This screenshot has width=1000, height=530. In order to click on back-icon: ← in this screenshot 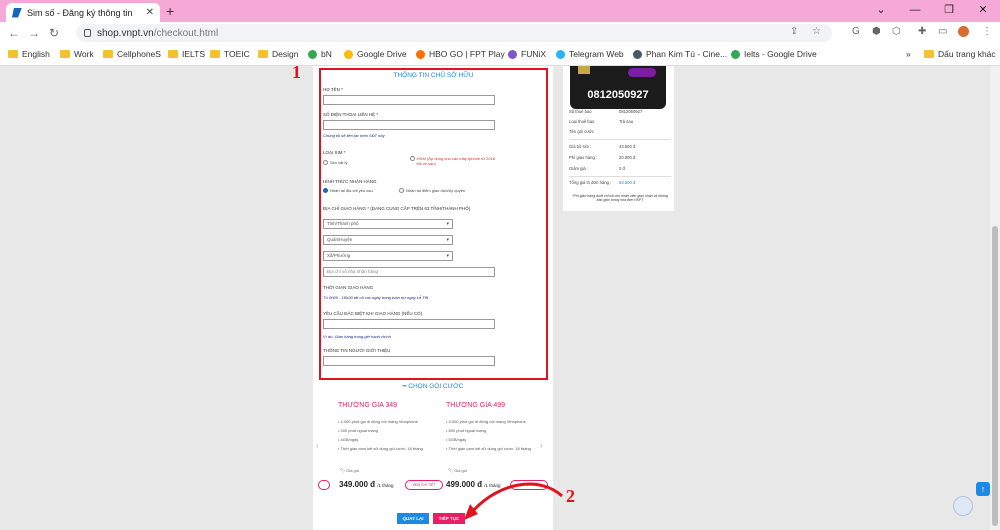, I will do `click(14, 33)`.